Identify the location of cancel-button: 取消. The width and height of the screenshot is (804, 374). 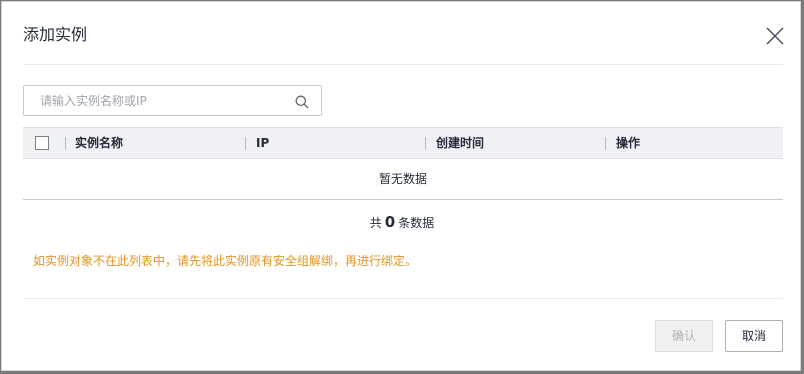
(754, 336).